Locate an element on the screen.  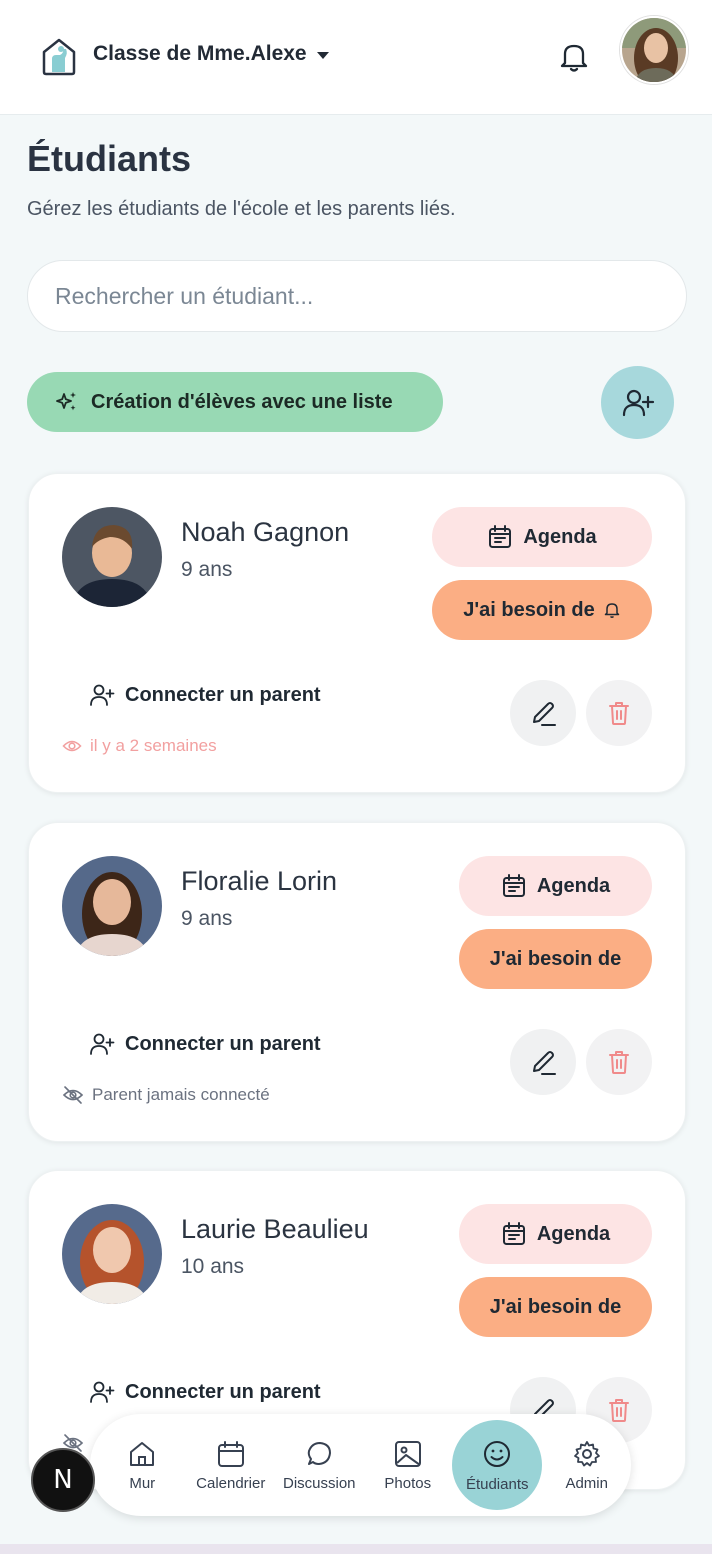
top-bar: Classe de Mme.Alexe is located at coordinates (356, 57).